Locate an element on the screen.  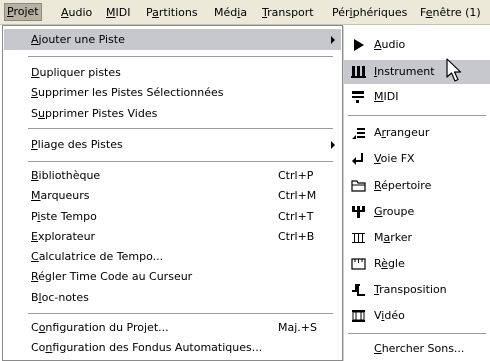
shortcut-label: Maj.+S is located at coordinates (297, 327).